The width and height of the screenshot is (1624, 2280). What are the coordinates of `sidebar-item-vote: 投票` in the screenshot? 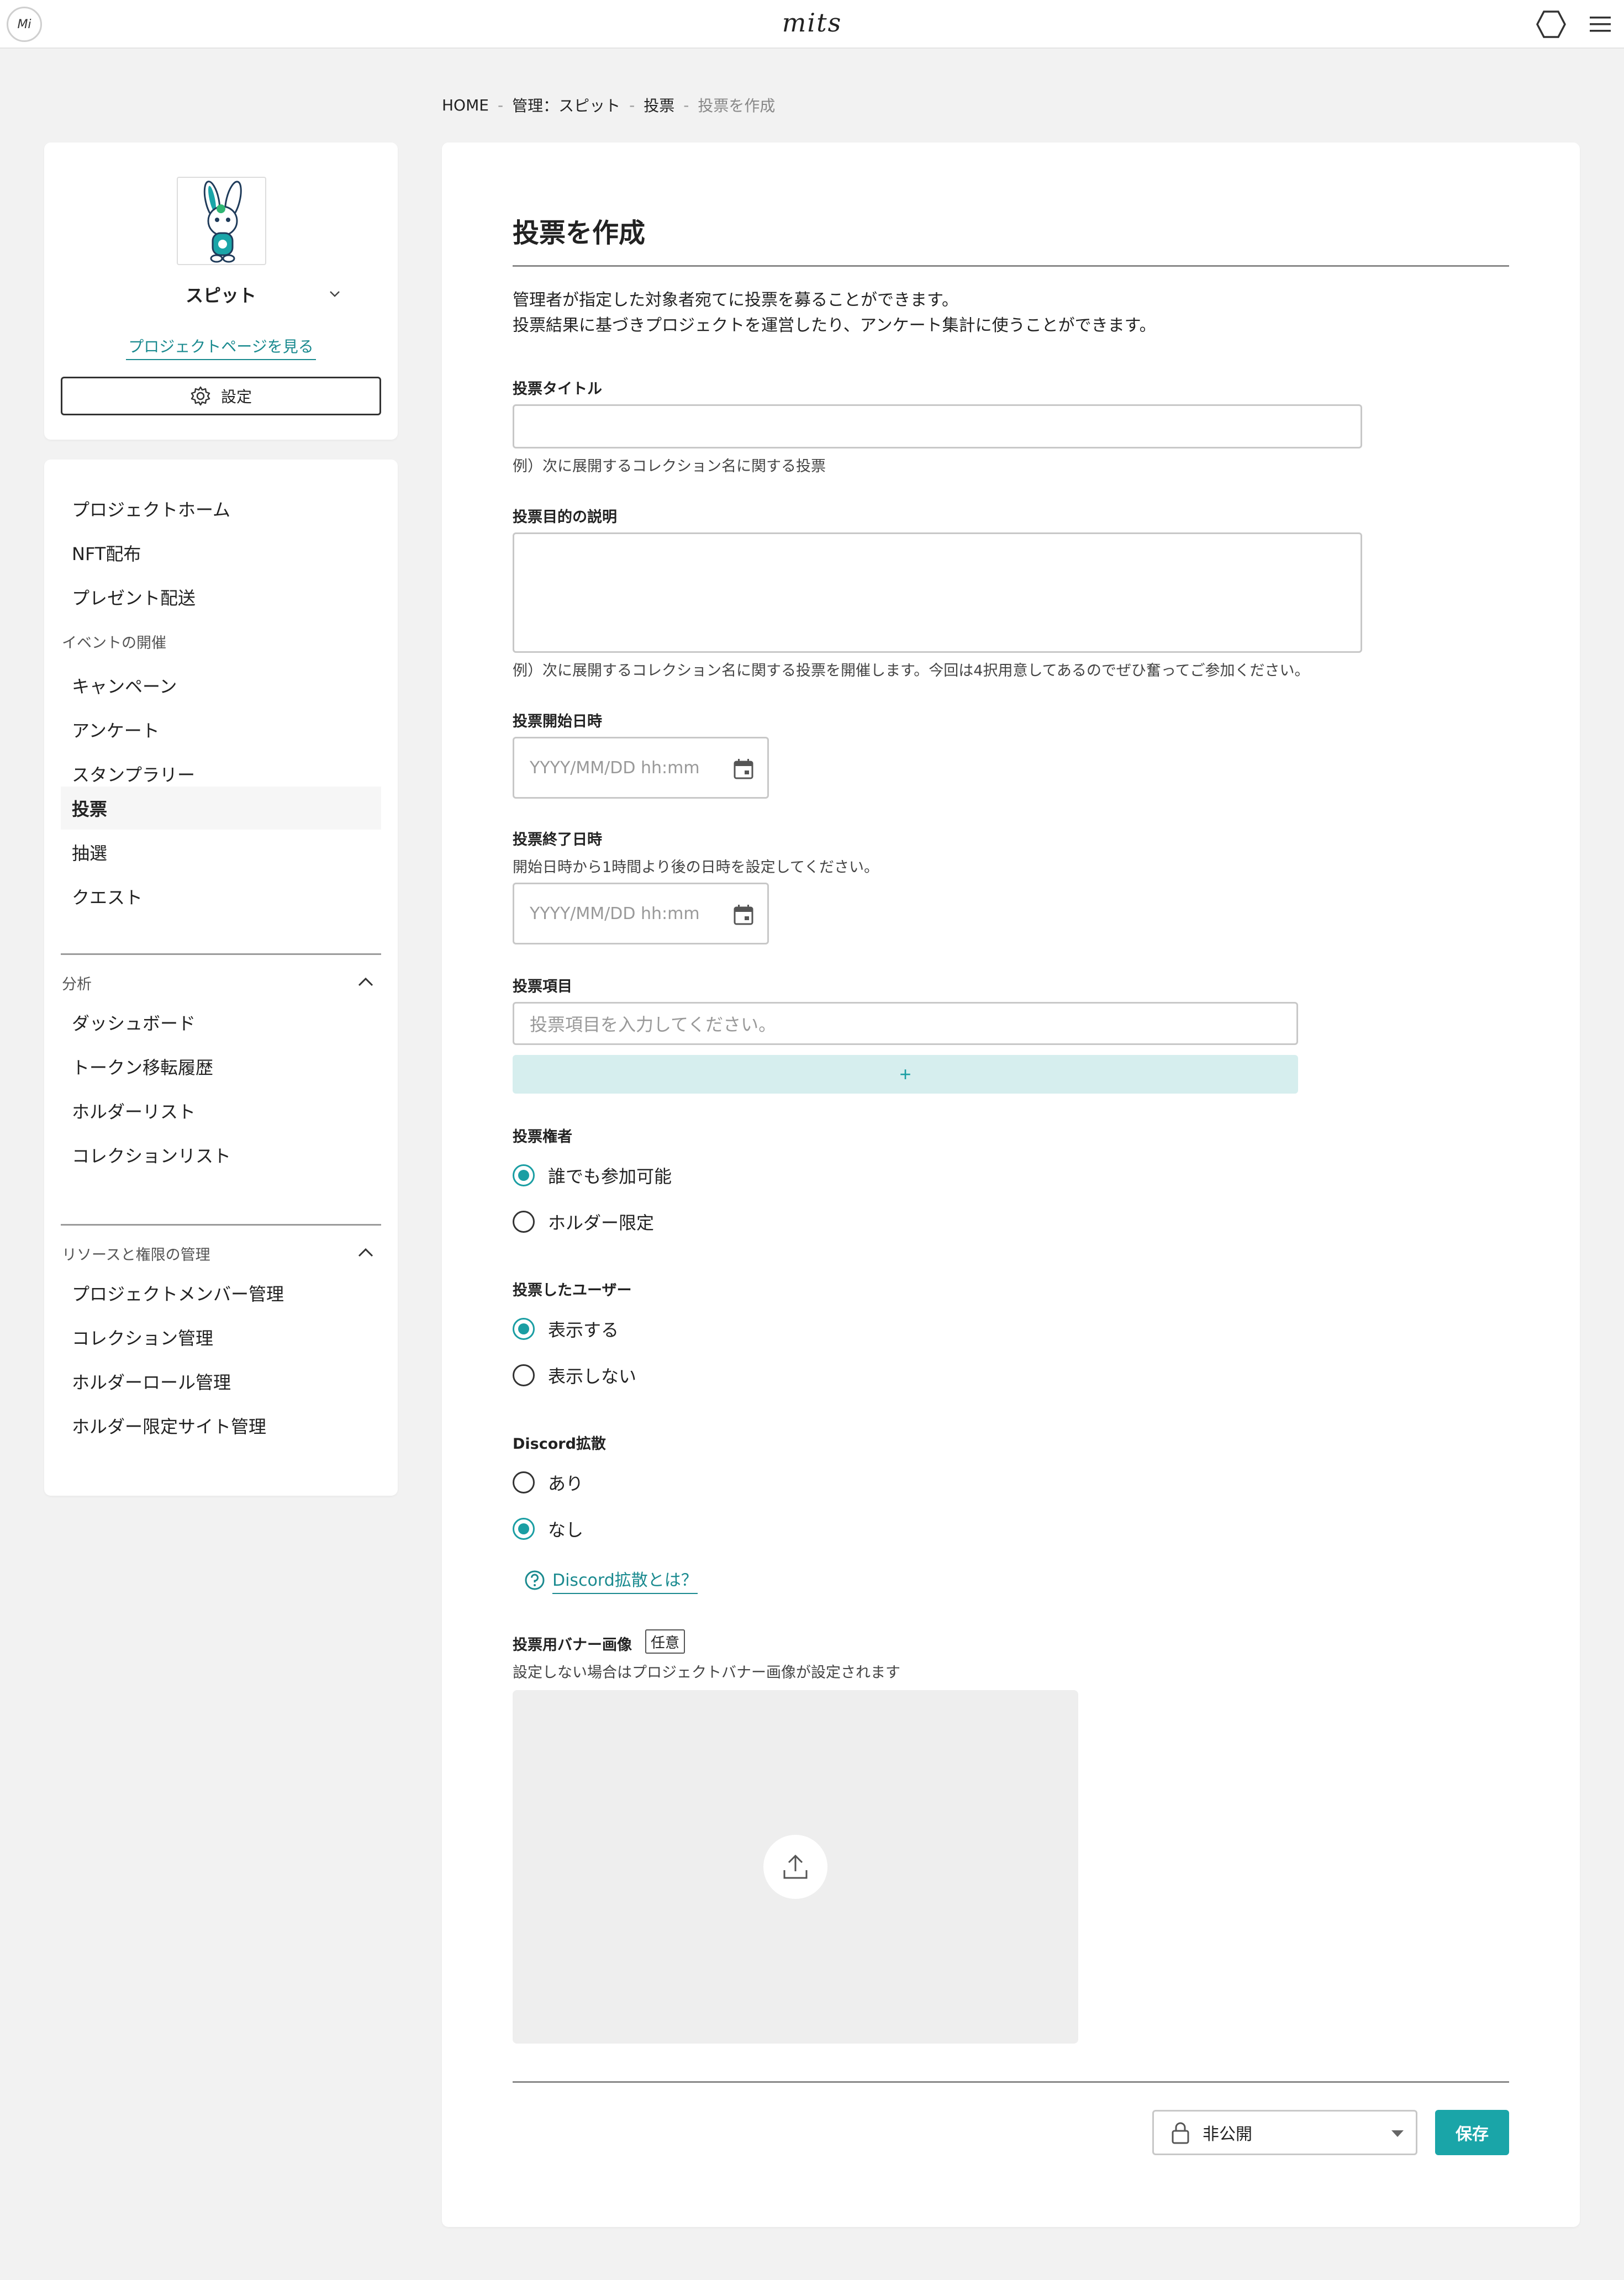 It's located at (221, 808).